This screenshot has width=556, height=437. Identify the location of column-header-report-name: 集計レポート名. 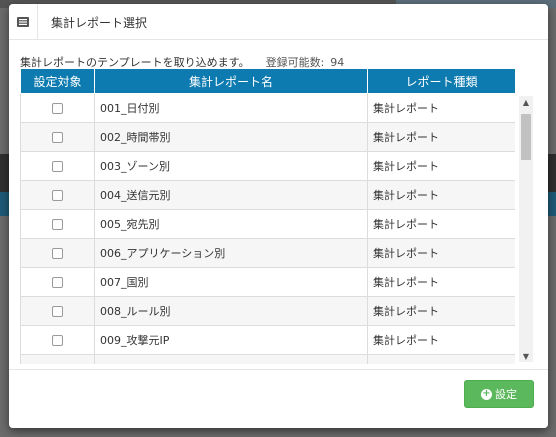
(231, 81).